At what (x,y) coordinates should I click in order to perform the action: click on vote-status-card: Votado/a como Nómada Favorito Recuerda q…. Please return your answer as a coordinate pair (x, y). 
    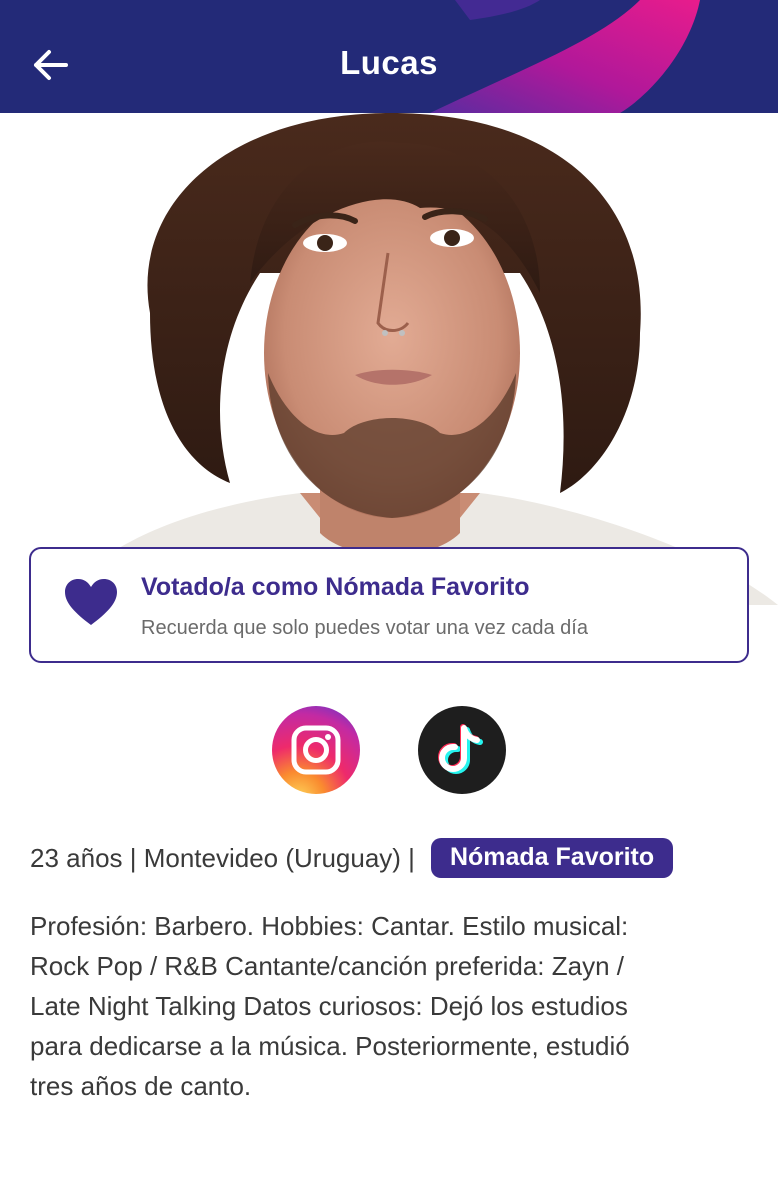
    Looking at the image, I should click on (389, 605).